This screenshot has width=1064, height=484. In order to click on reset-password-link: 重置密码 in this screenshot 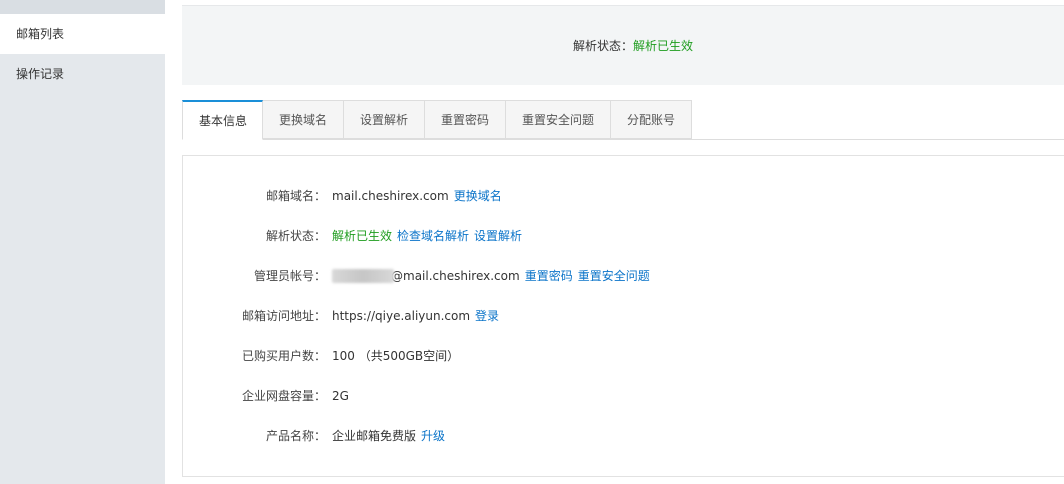, I will do `click(549, 276)`.